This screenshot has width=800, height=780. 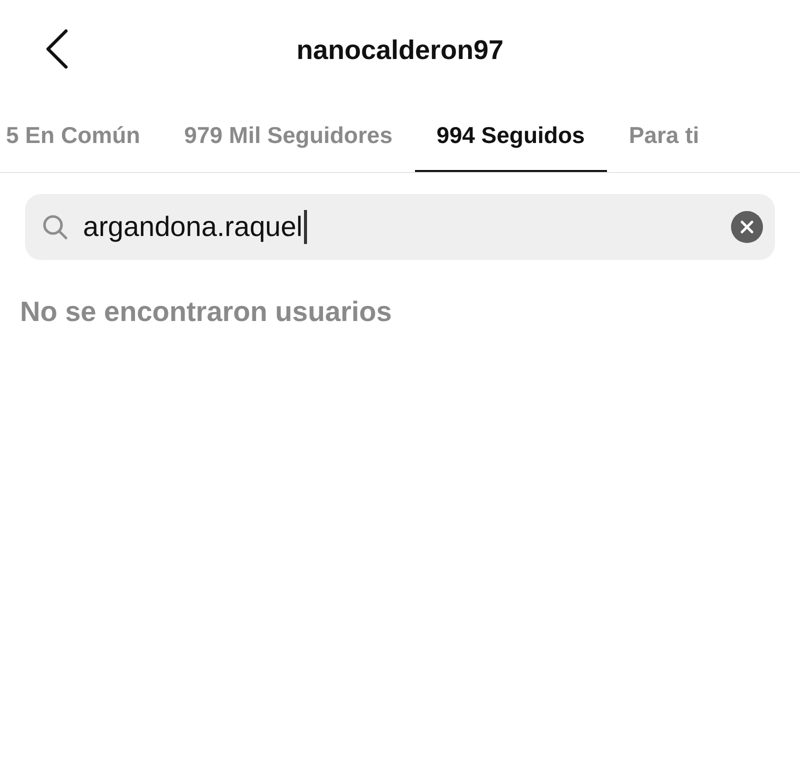 I want to click on tab: Para ti, so click(x=664, y=136).